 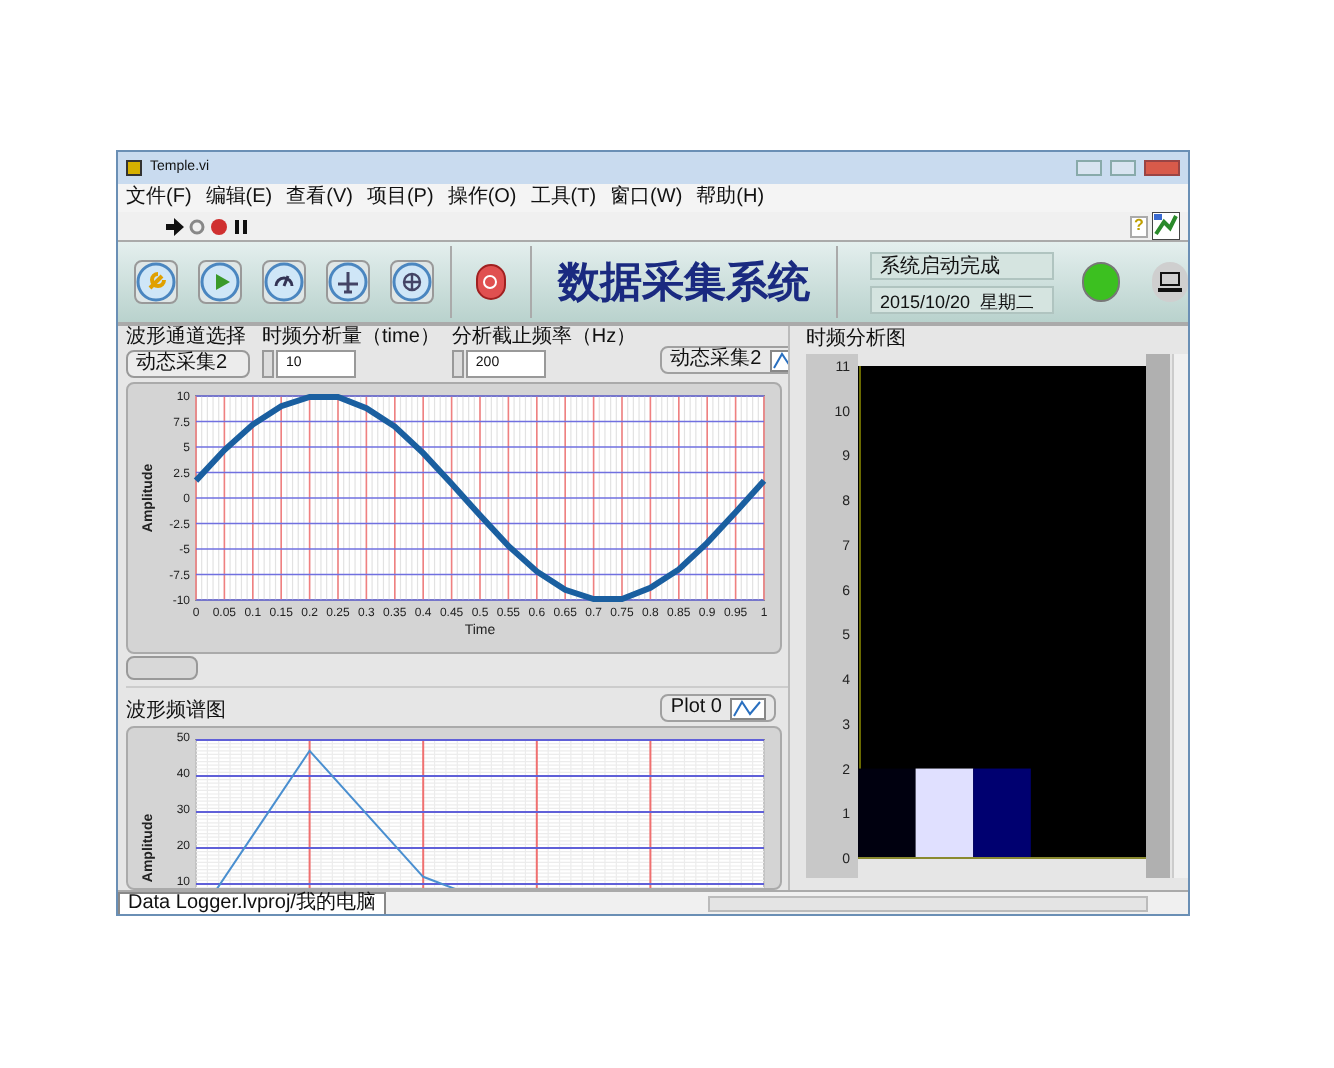 I want to click on plot-legend: Plot 0, so click(x=718, y=708).